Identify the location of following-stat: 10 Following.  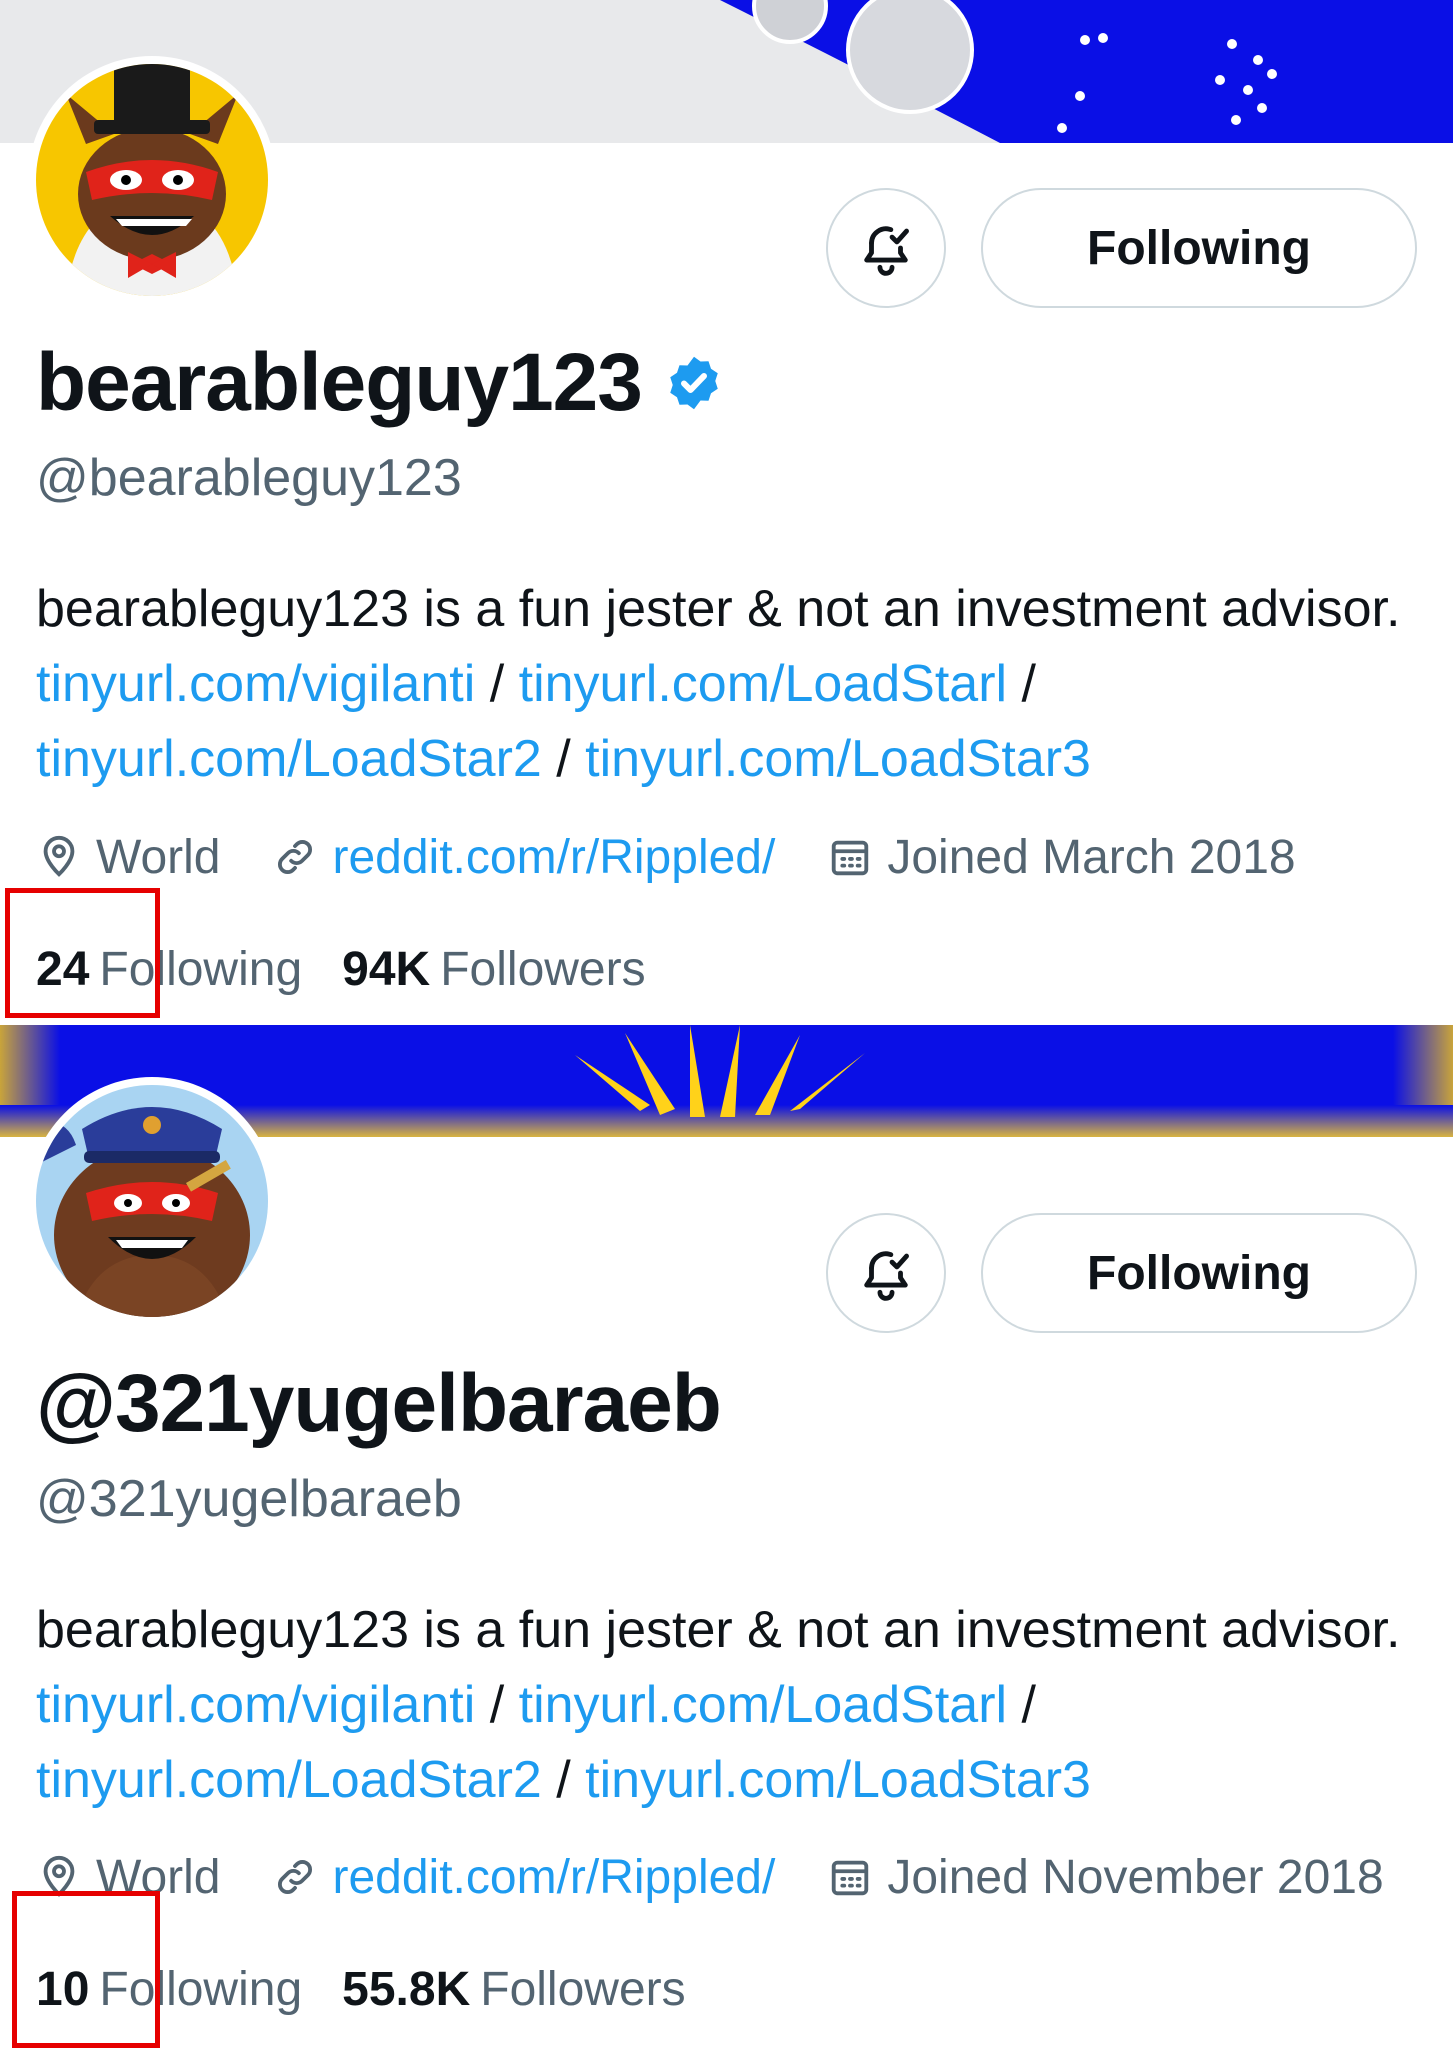
(169, 1989).